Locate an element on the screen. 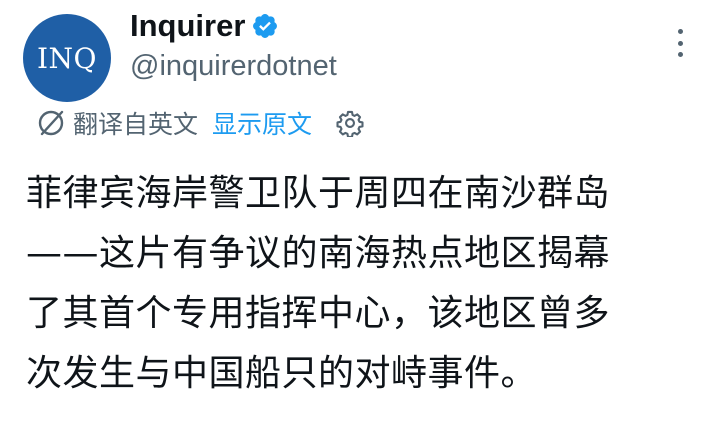 Image resolution: width=720 pixels, height=434 pixels. author-name-row: Inquirer is located at coordinates (204, 26).